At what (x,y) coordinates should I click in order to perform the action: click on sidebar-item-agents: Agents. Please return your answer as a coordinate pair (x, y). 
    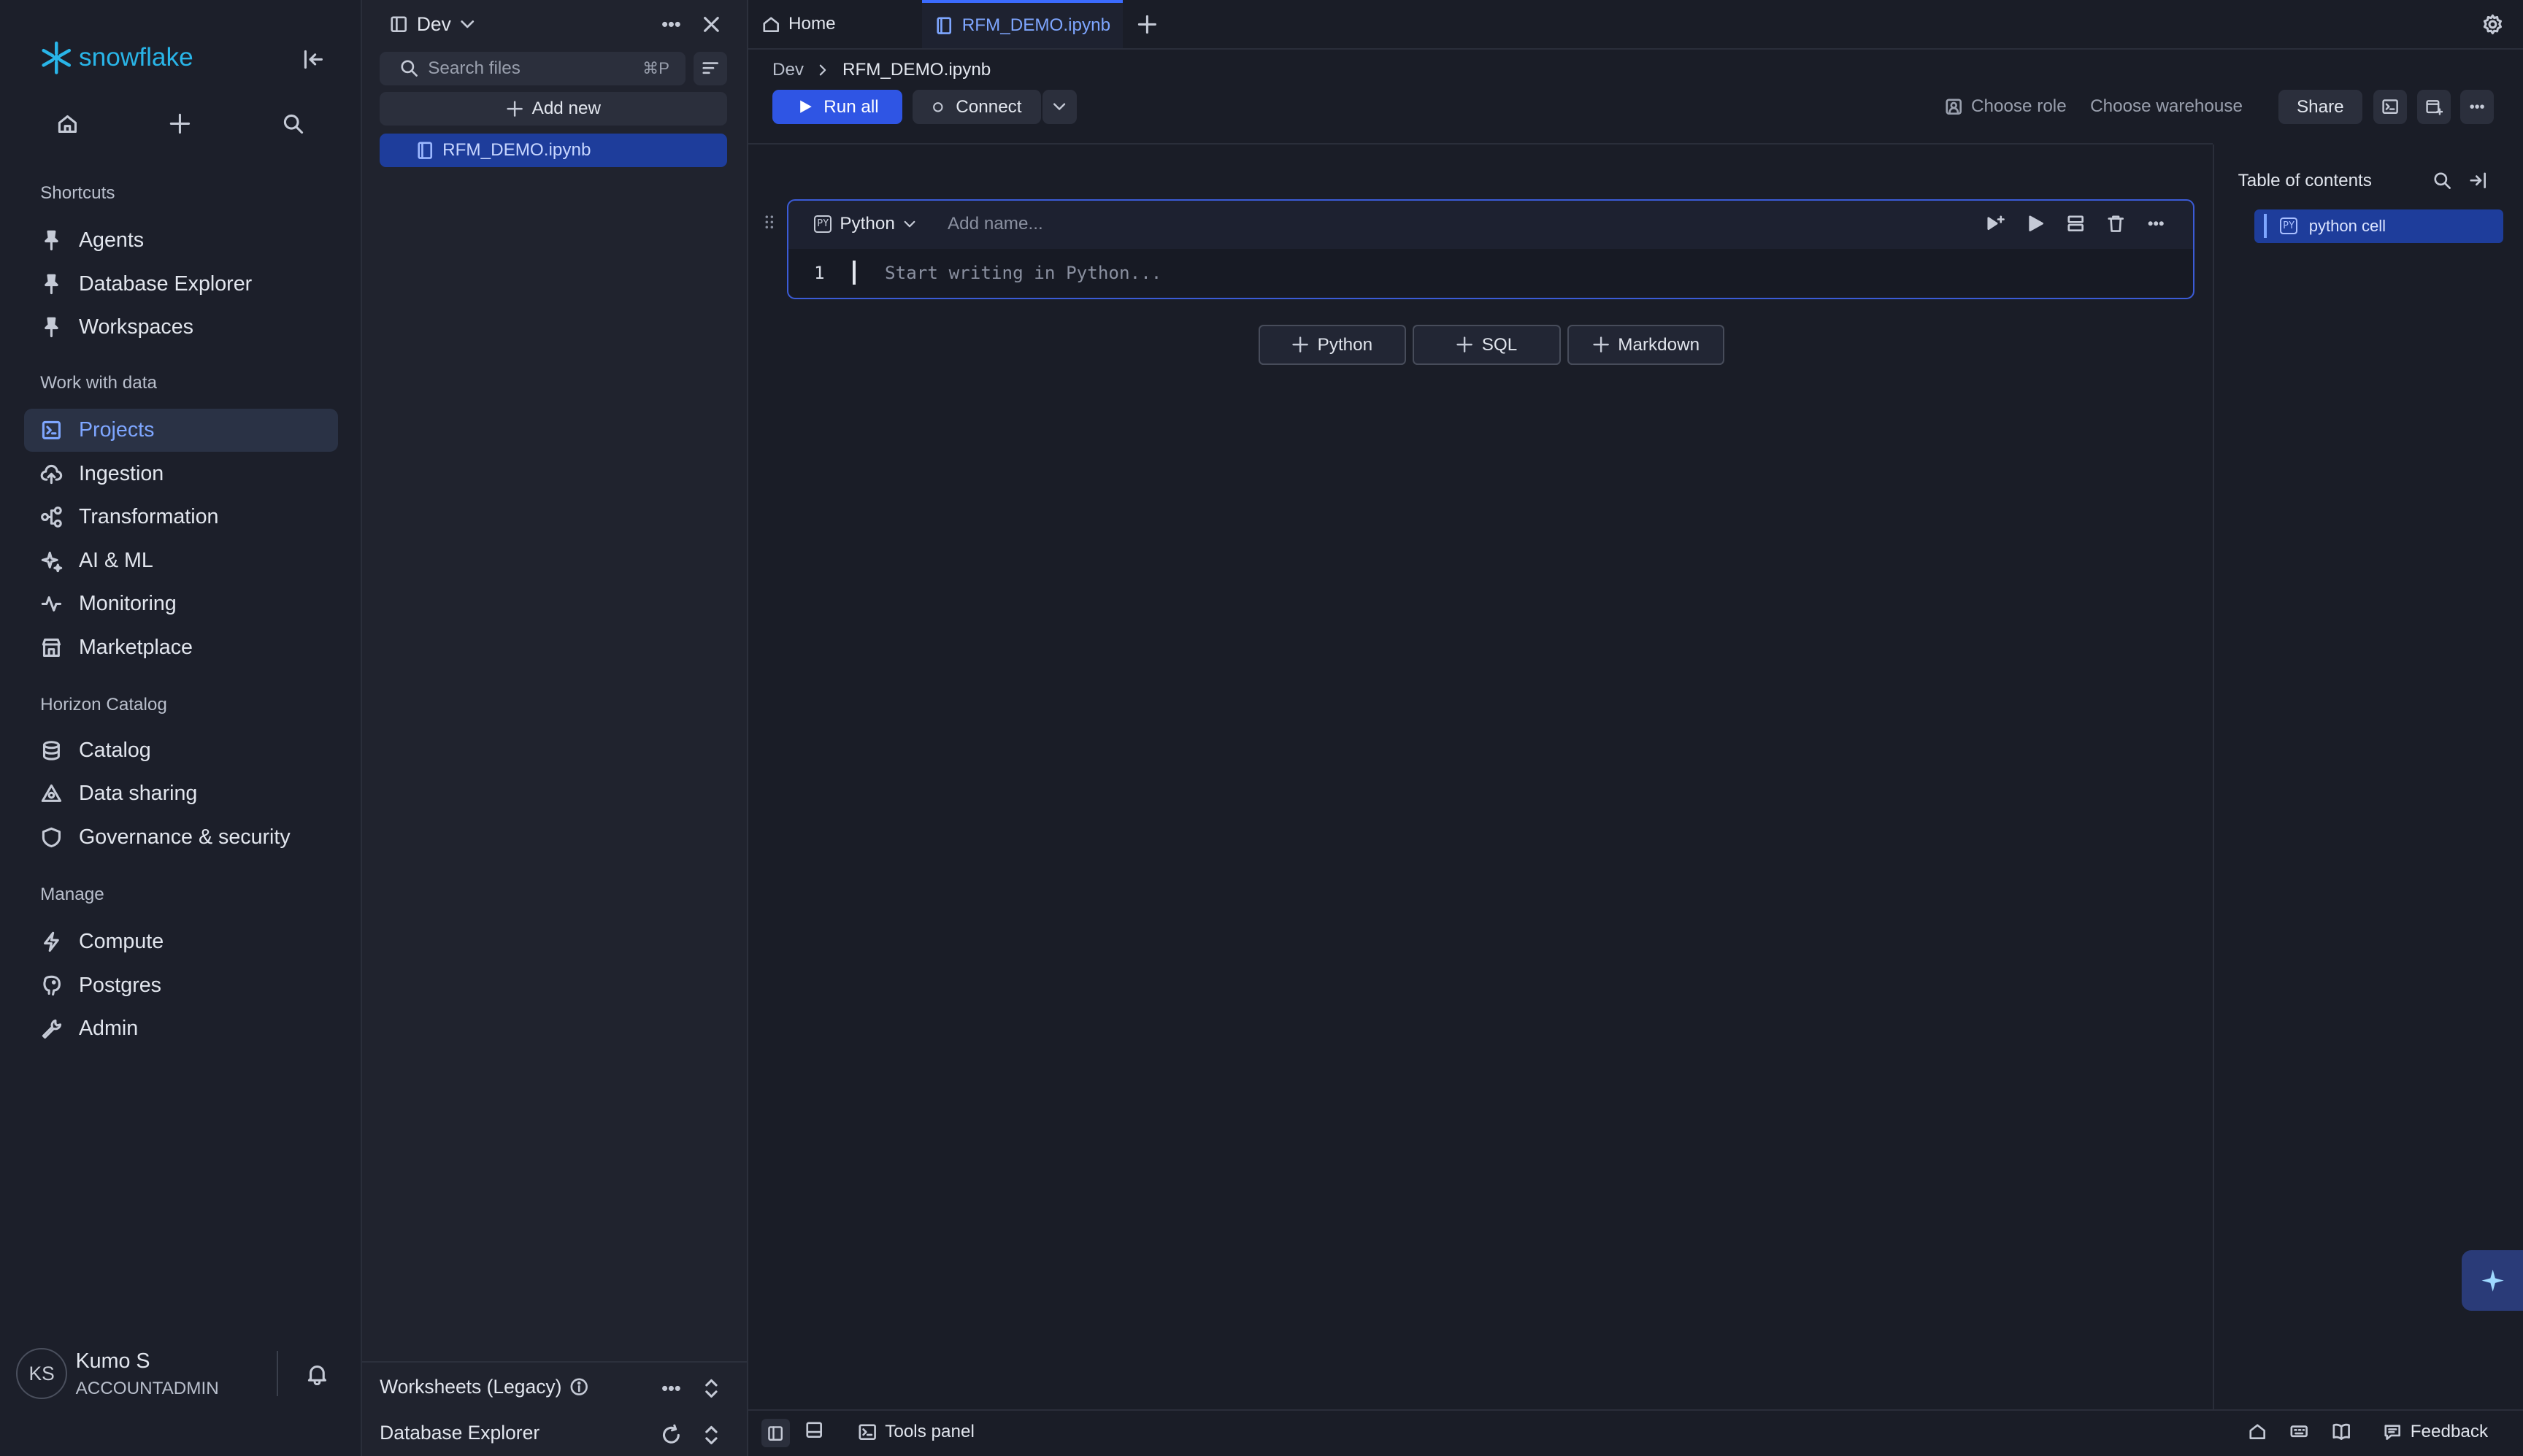
    Looking at the image, I should click on (181, 241).